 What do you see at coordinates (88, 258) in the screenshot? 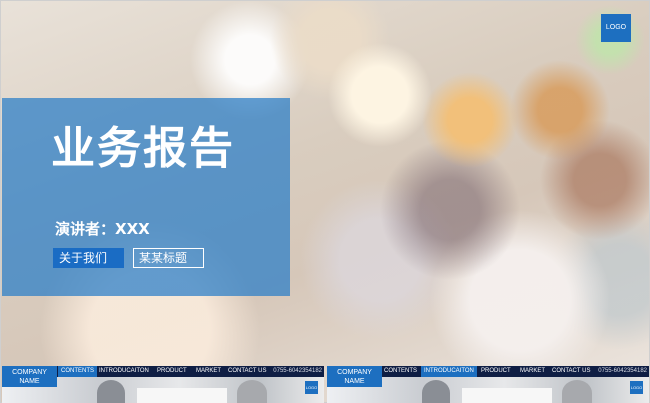
I see `about-us-button: 关于我们` at bounding box center [88, 258].